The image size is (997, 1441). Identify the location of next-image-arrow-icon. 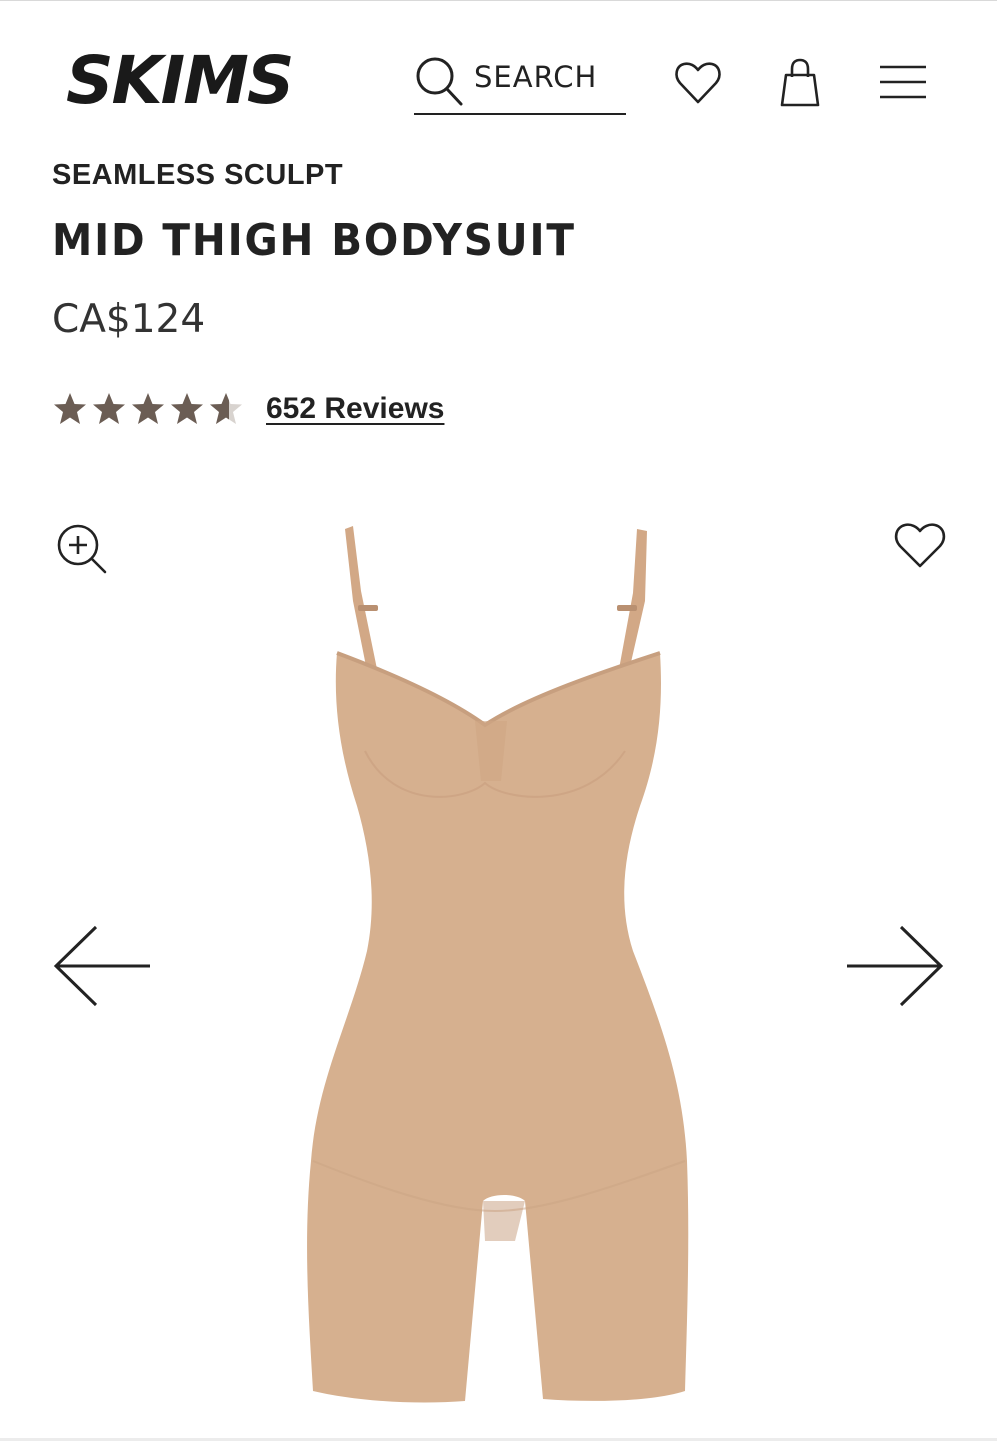
(895, 966).